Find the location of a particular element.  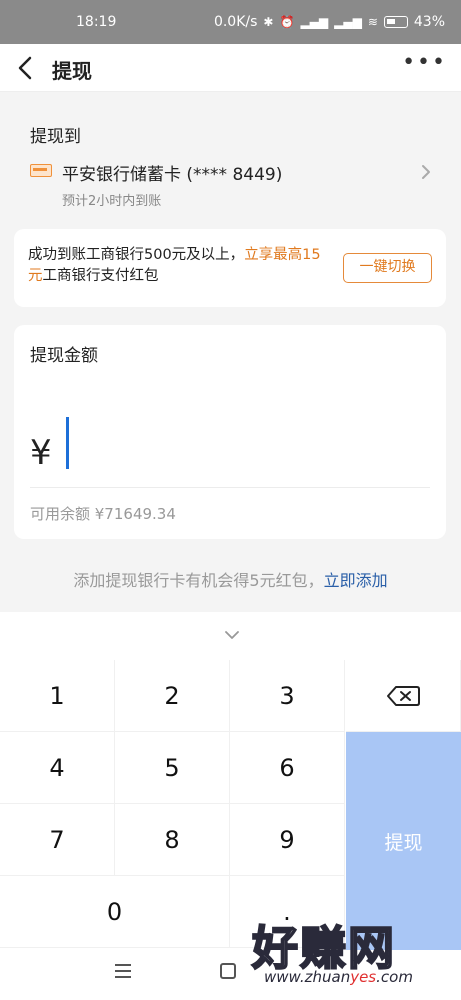

back-arrow-icon is located at coordinates (27, 68).